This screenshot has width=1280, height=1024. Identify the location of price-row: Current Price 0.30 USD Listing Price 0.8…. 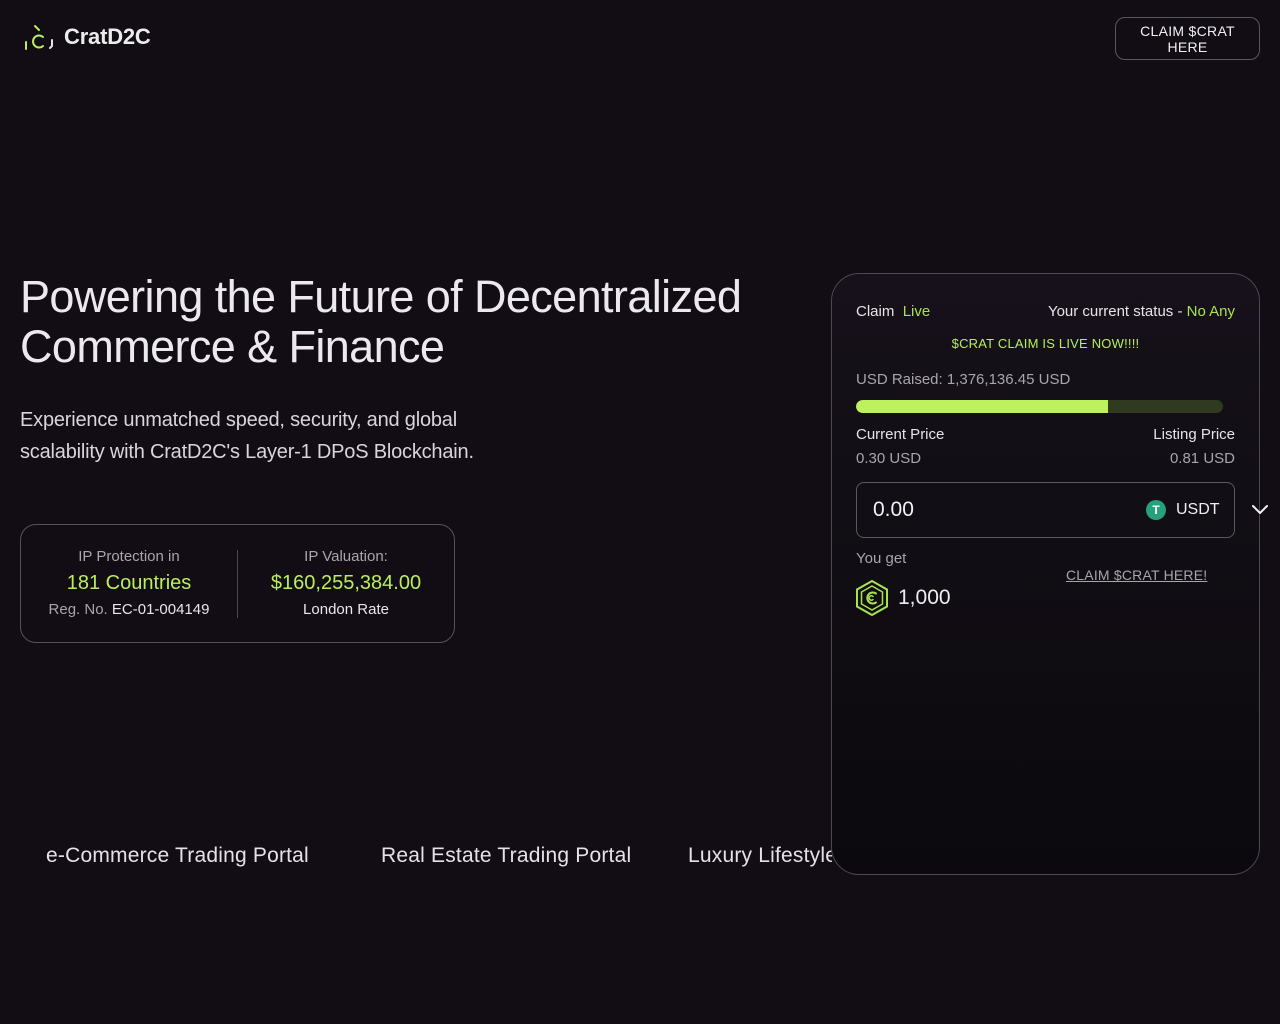
(1045, 449).